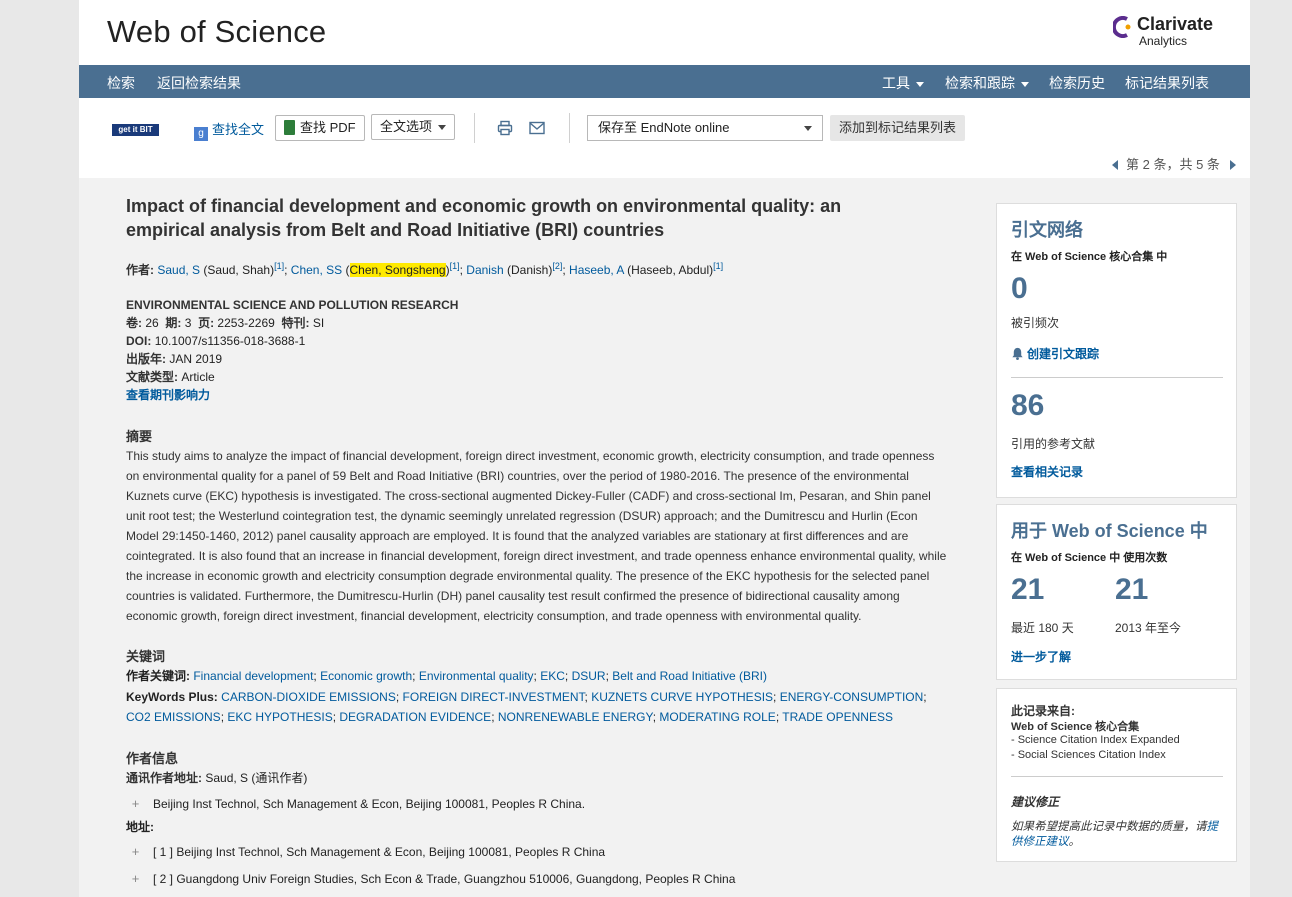 This screenshot has height=897, width=1292. Describe the element at coordinates (705, 128) in the screenshot. I see `save-to-select: 保存至 EndNote online` at that location.